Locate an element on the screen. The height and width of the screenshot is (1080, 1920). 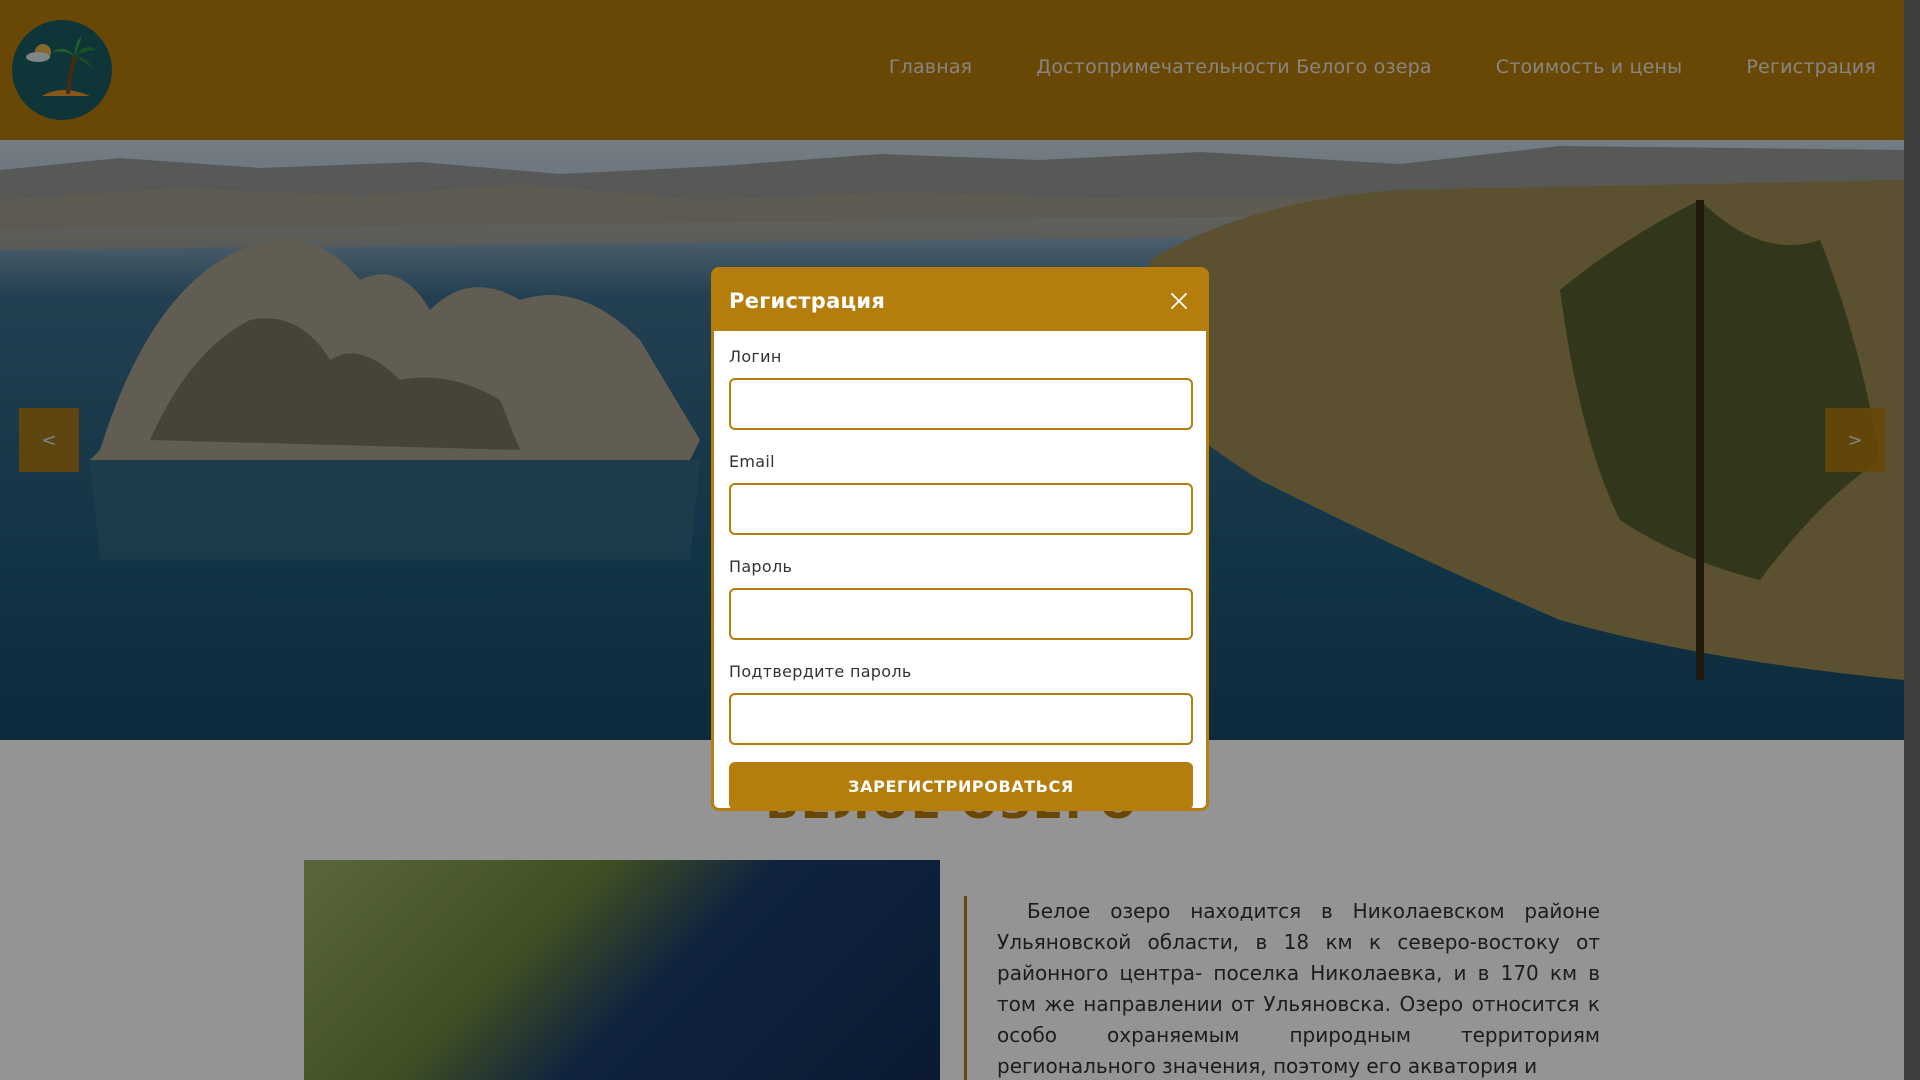
register-submit-button: ЗАРЕГИСТРИРОВАТЬСЯ is located at coordinates (961, 785).